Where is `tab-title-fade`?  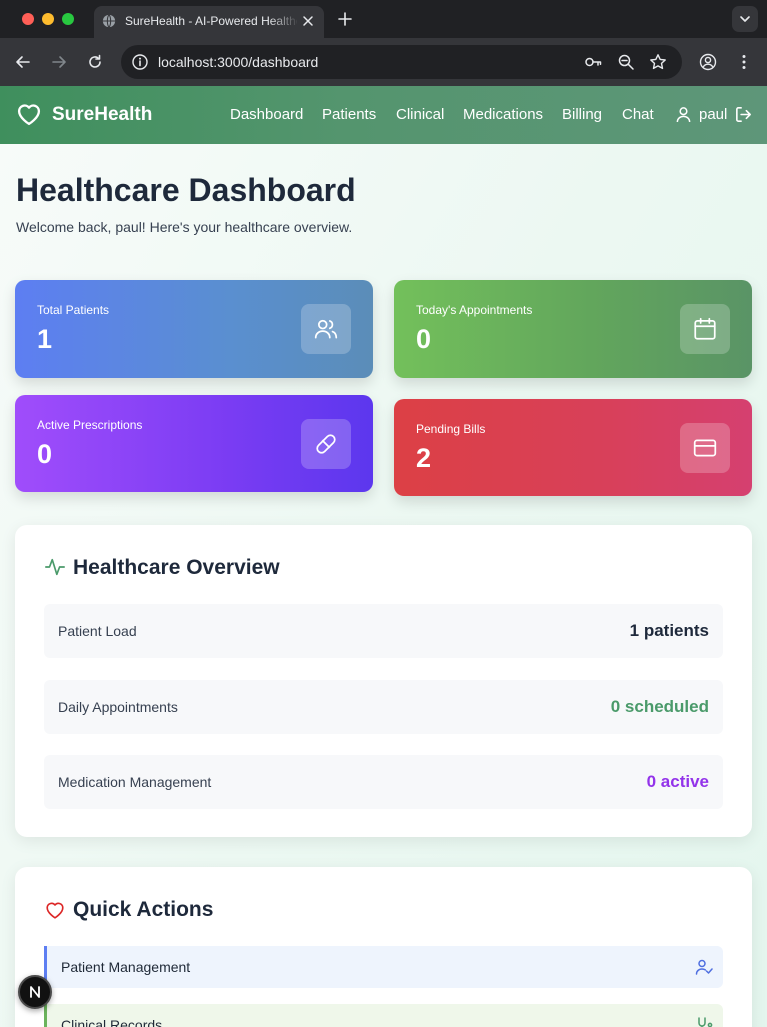
tab-title-fade is located at coordinates (284, 22).